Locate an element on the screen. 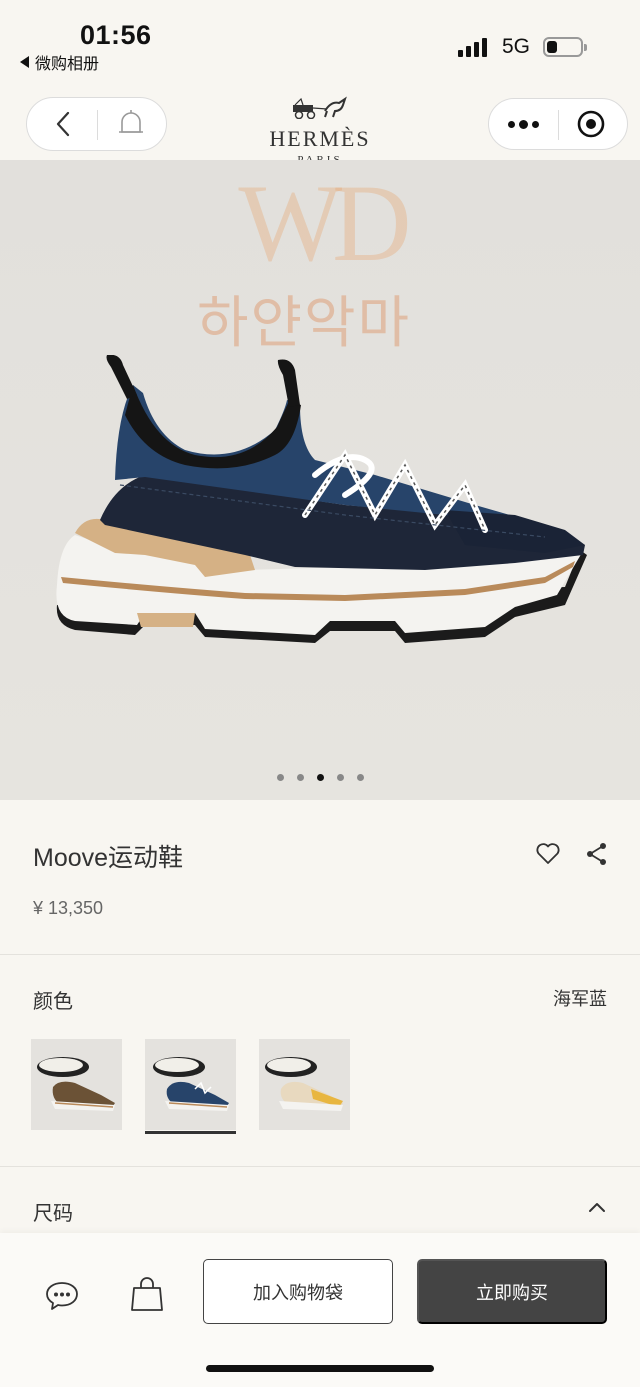 This screenshot has height=1387, width=640. color-swatch-yellow is located at coordinates (304, 1084).